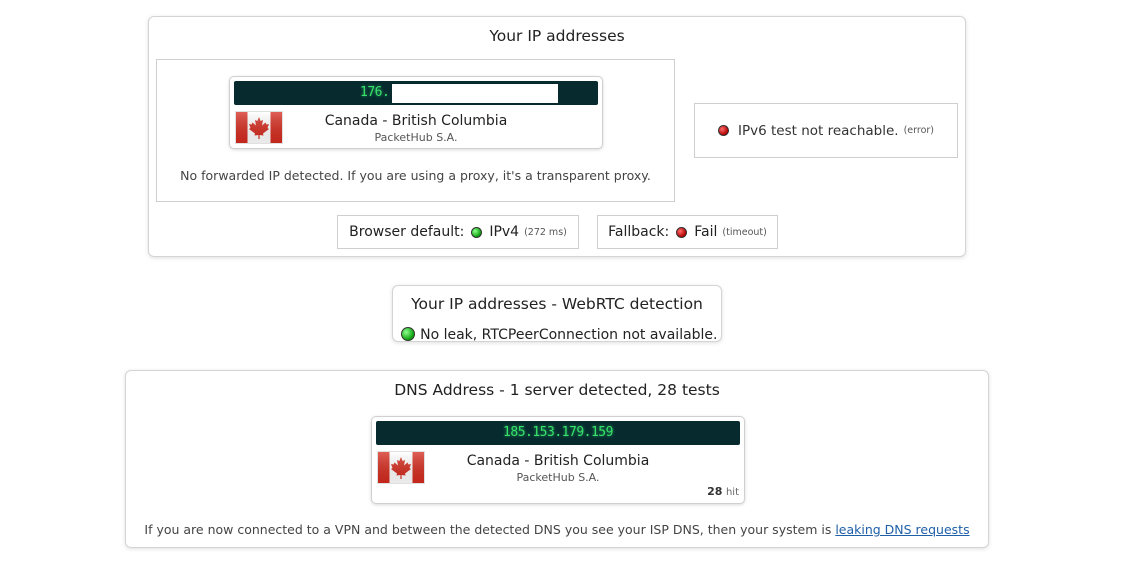  Describe the element at coordinates (475, 93) in the screenshot. I see `ip-redaction` at that location.